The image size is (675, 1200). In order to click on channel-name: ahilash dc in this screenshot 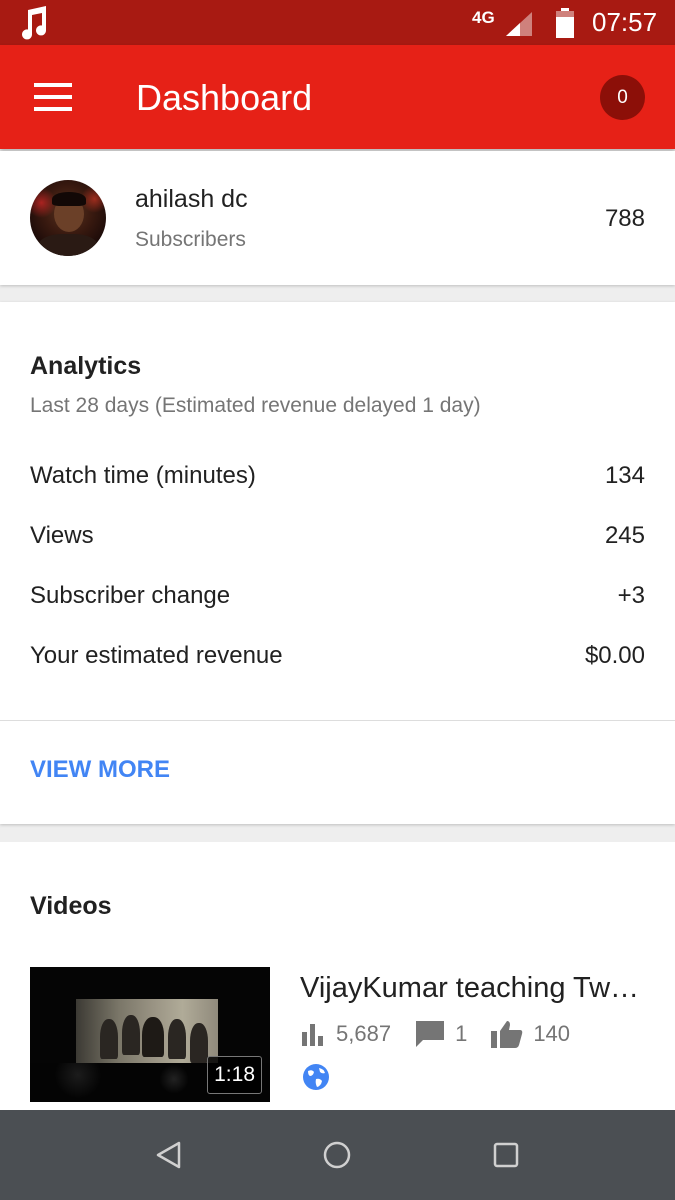, I will do `click(191, 199)`.